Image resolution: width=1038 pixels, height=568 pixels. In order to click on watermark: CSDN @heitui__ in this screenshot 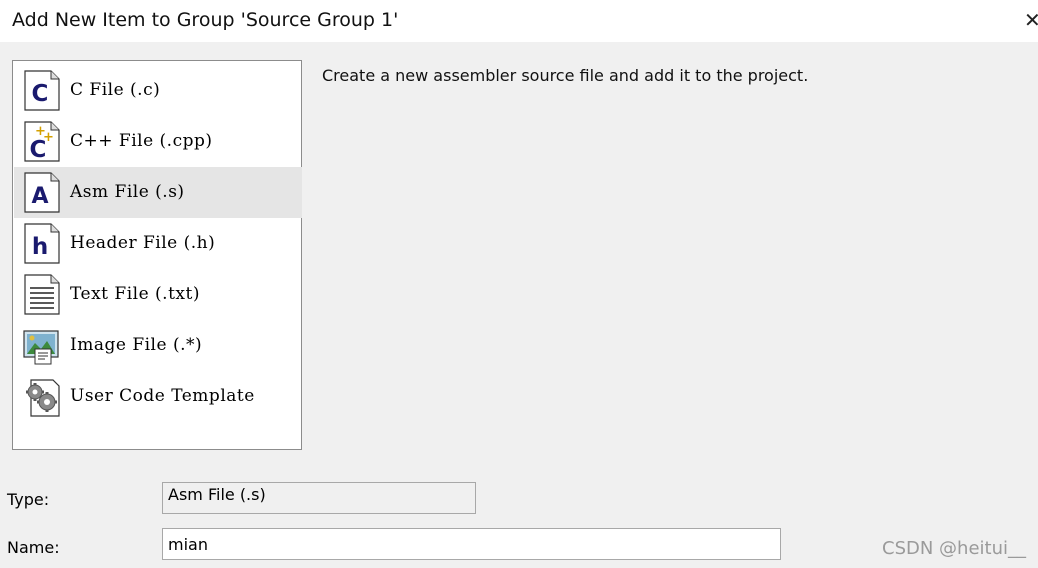, I will do `click(954, 548)`.